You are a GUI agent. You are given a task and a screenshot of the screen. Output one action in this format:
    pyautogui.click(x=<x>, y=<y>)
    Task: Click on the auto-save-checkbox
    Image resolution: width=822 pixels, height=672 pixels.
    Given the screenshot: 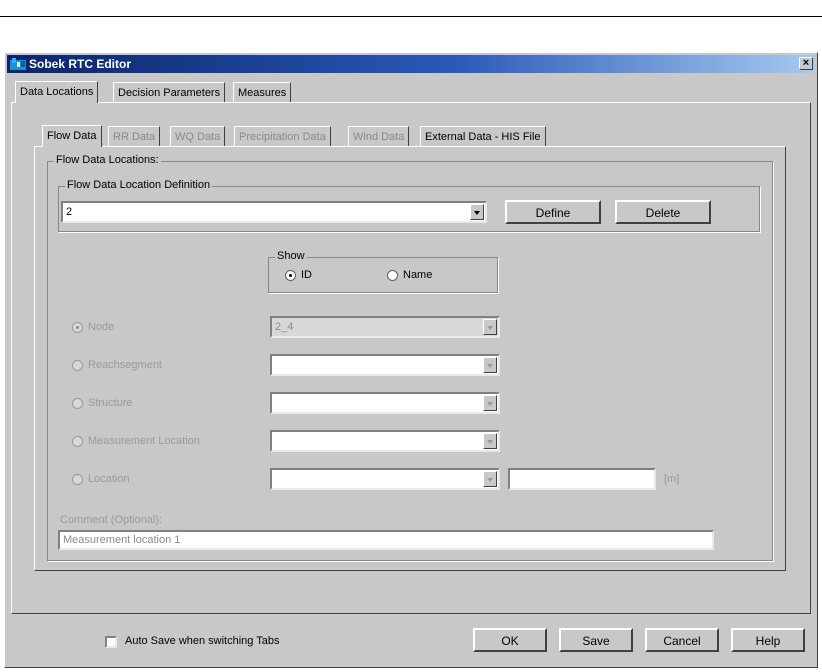 What is the action you would take?
    pyautogui.click(x=111, y=642)
    